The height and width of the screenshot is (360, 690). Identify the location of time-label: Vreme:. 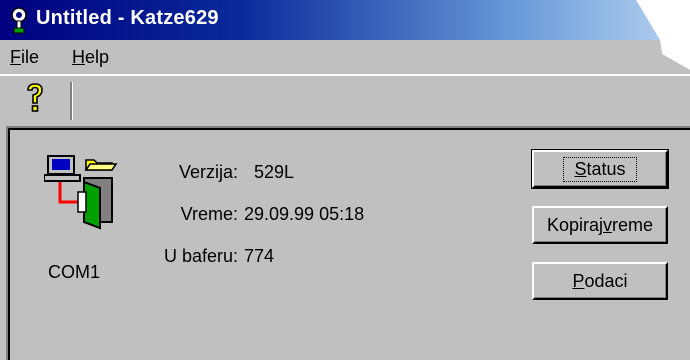
(209, 214).